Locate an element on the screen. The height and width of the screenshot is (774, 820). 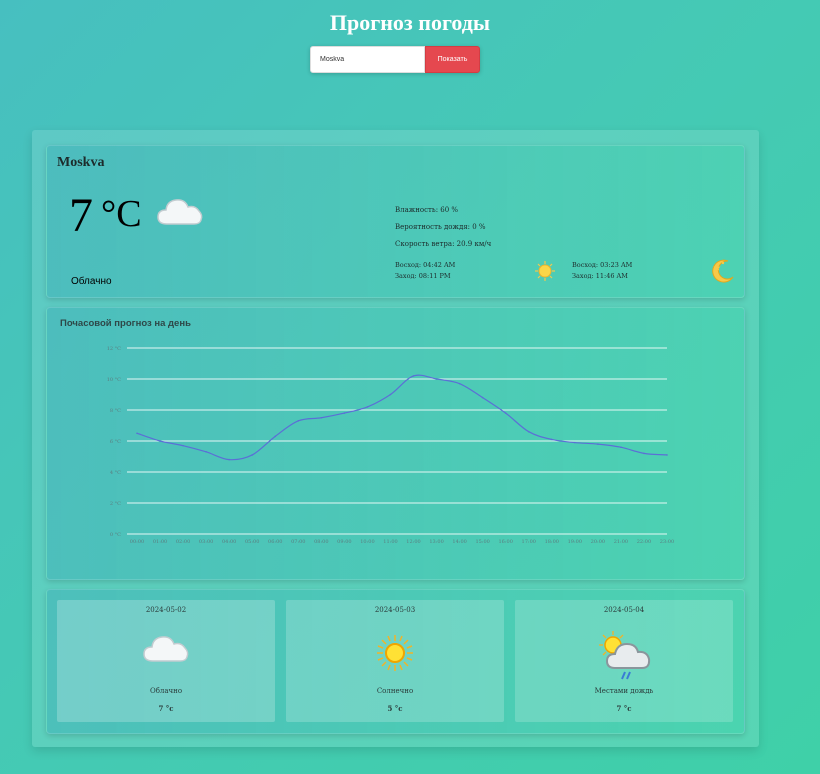
moon-times: Восход: 03:23 AM Заход: 11:46 AM is located at coordinates (602, 271).